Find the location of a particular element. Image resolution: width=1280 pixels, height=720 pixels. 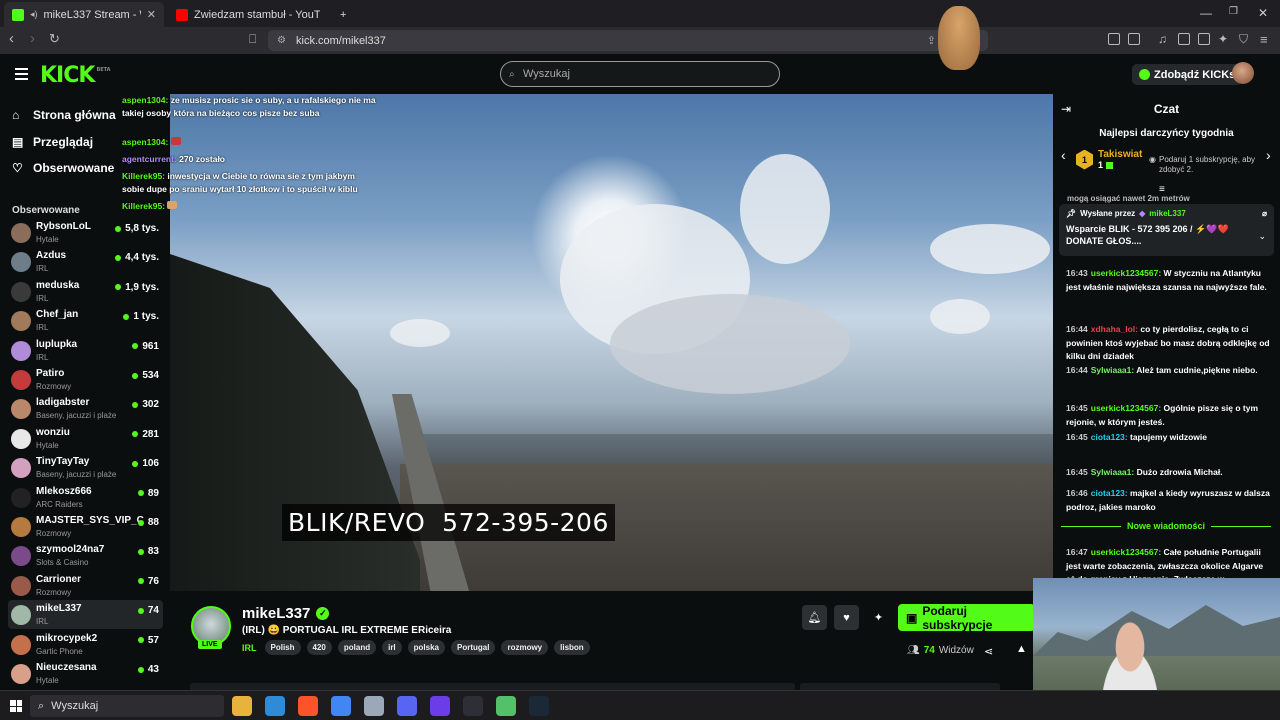

sidebar-channel: Azdus IRL 4,4 tys. is located at coordinates (85, 261).